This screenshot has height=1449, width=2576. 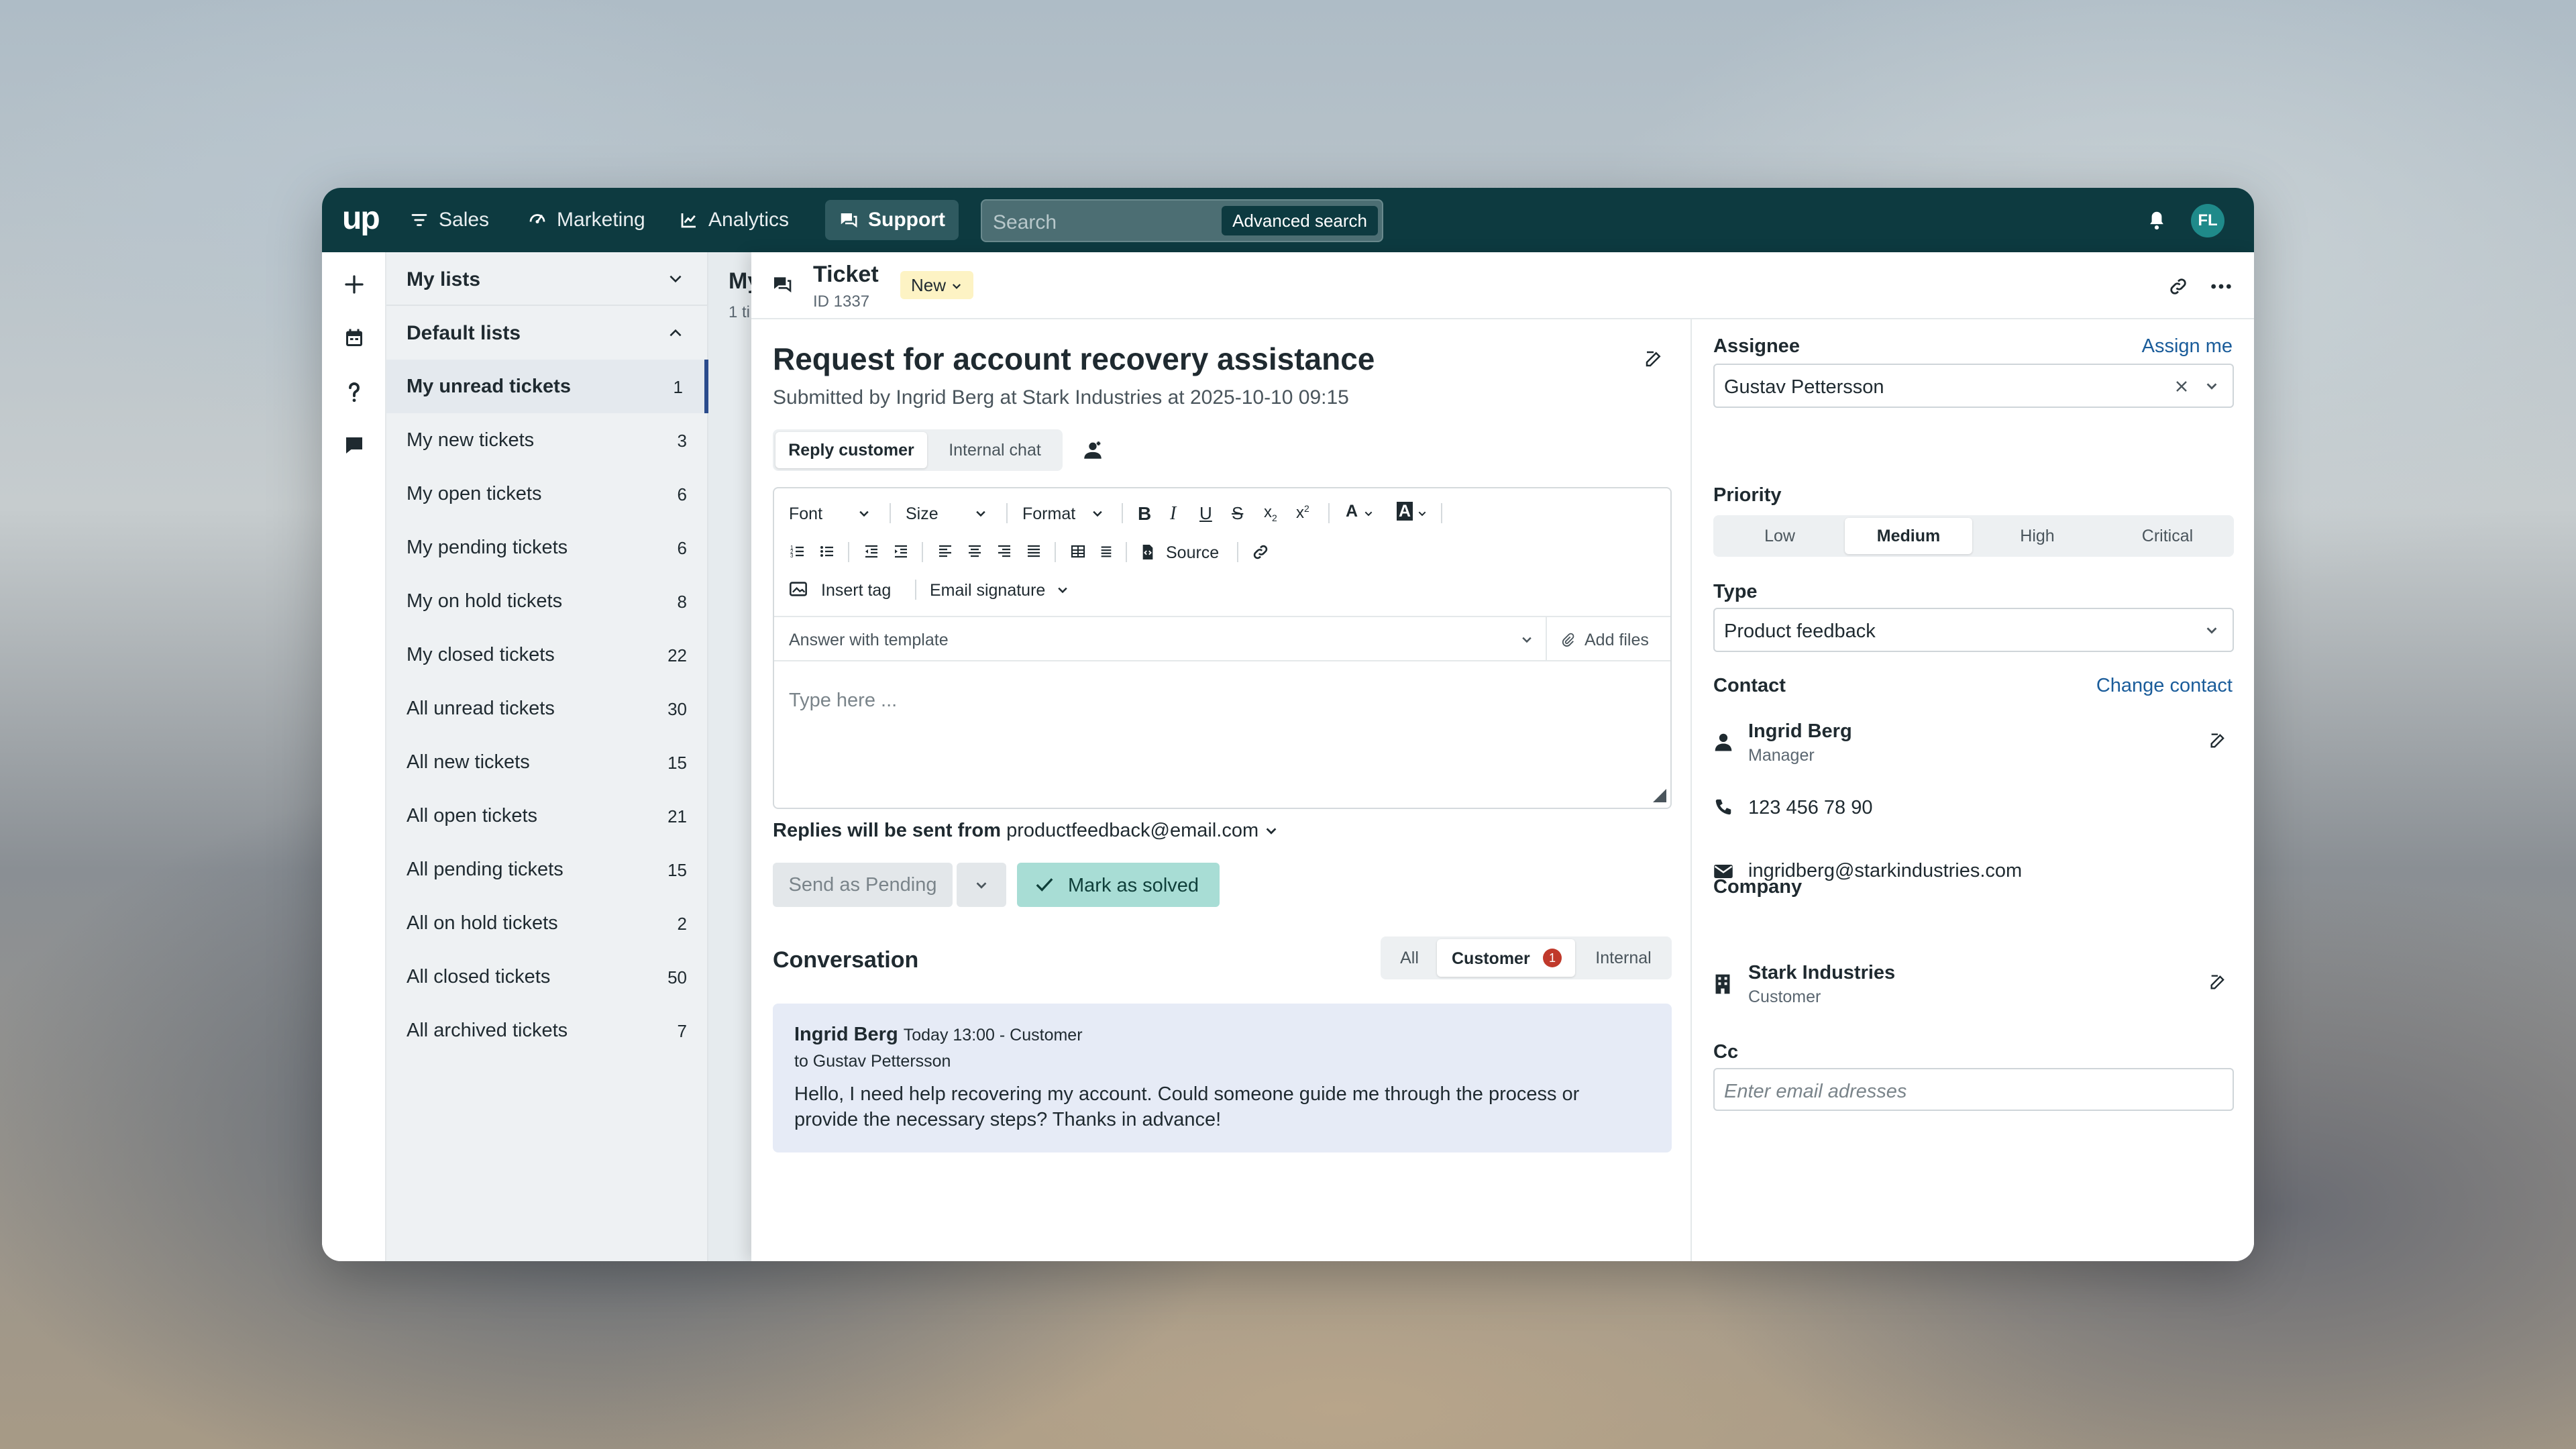 What do you see at coordinates (547, 923) in the screenshot?
I see `list-item: All on hold tickets 2` at bounding box center [547, 923].